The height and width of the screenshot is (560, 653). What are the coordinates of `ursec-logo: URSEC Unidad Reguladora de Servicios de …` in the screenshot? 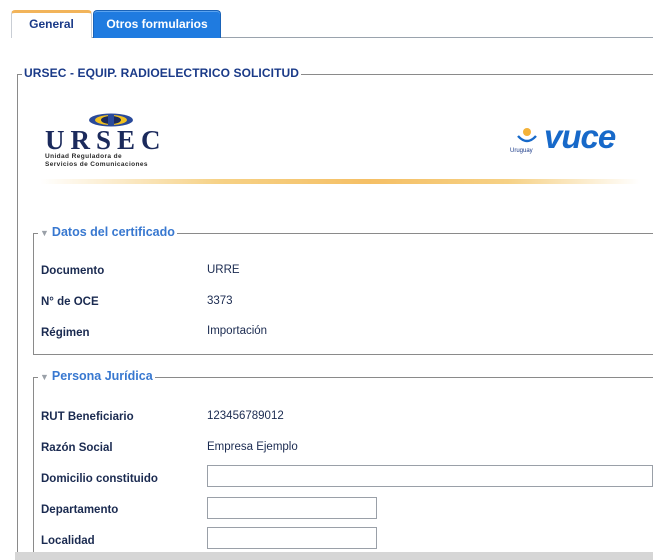 It's located at (110, 142).